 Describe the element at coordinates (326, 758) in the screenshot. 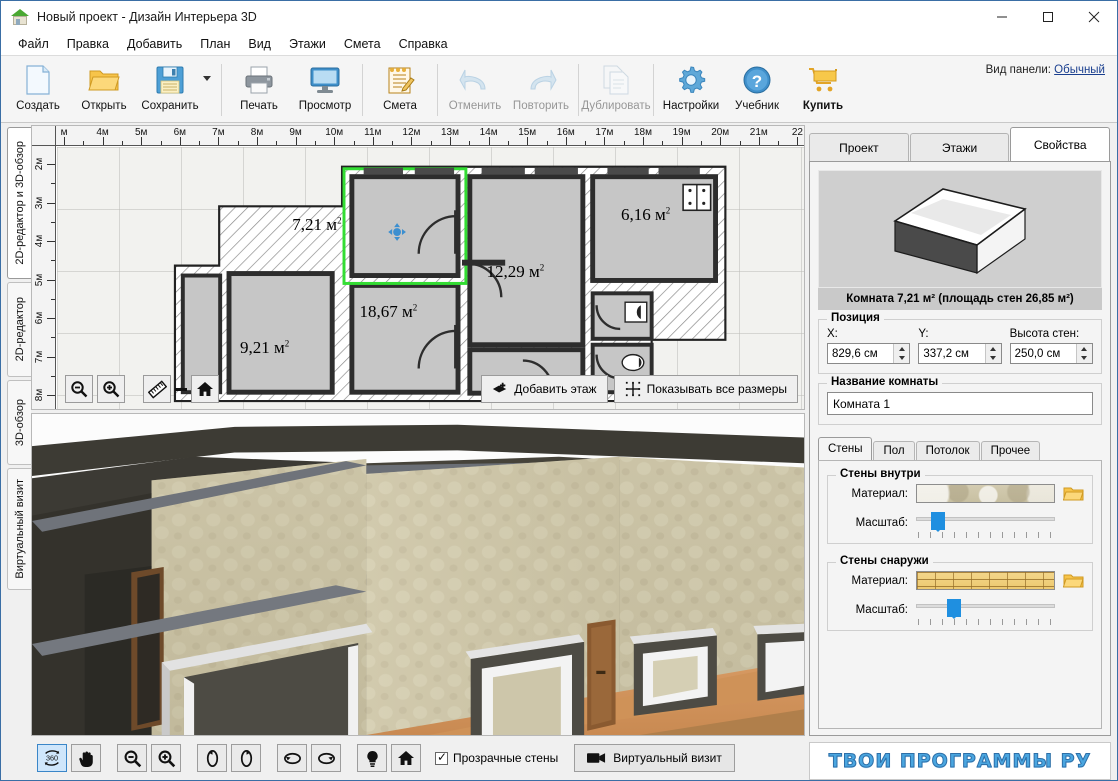

I see `tilt-down-button` at that location.